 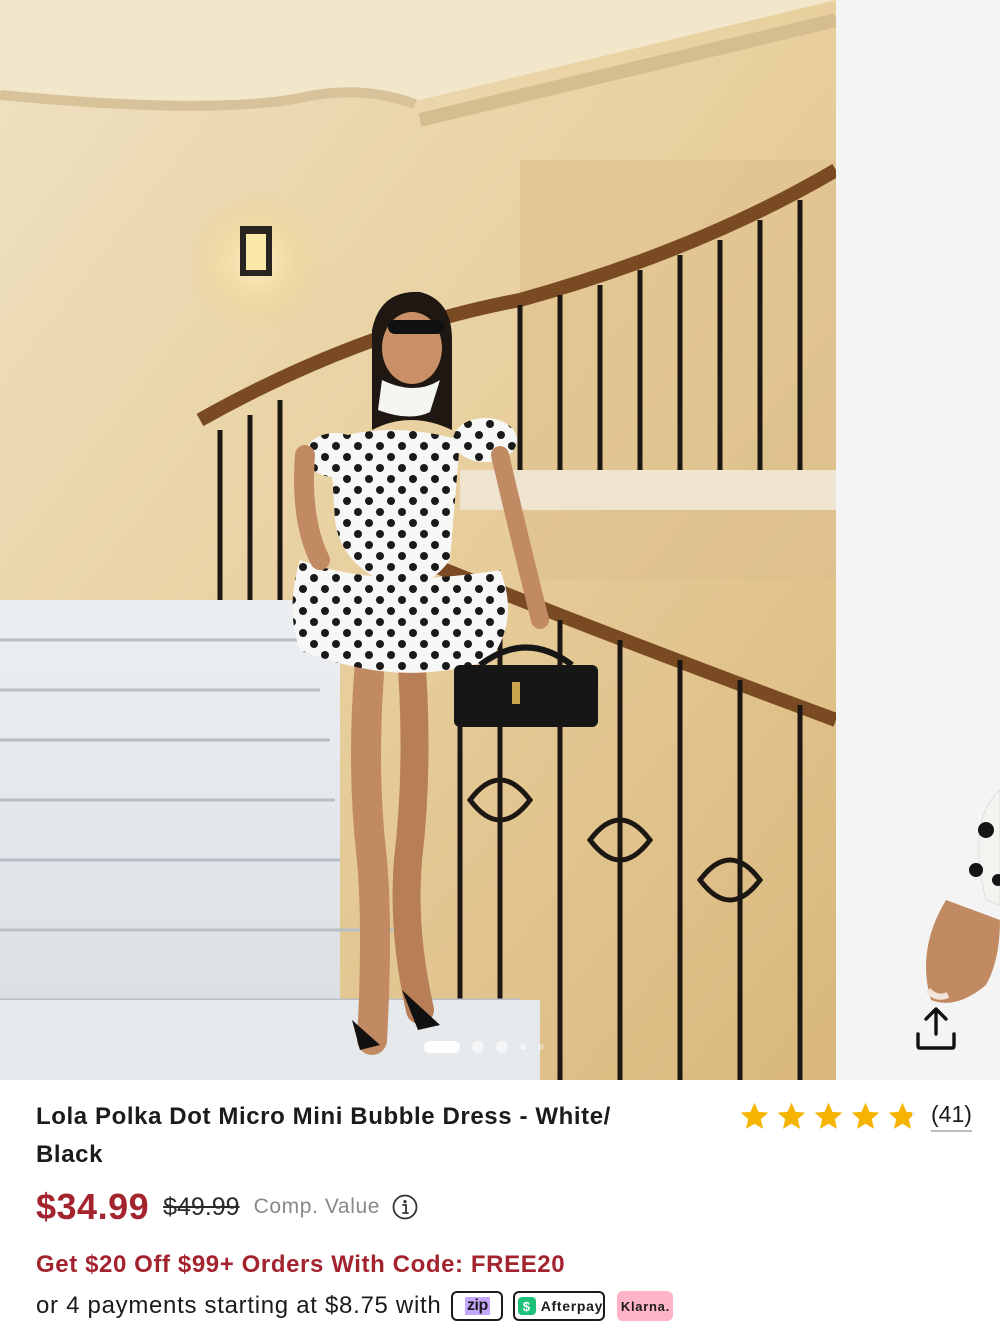 I want to click on product-rating: (41), so click(x=855, y=1116).